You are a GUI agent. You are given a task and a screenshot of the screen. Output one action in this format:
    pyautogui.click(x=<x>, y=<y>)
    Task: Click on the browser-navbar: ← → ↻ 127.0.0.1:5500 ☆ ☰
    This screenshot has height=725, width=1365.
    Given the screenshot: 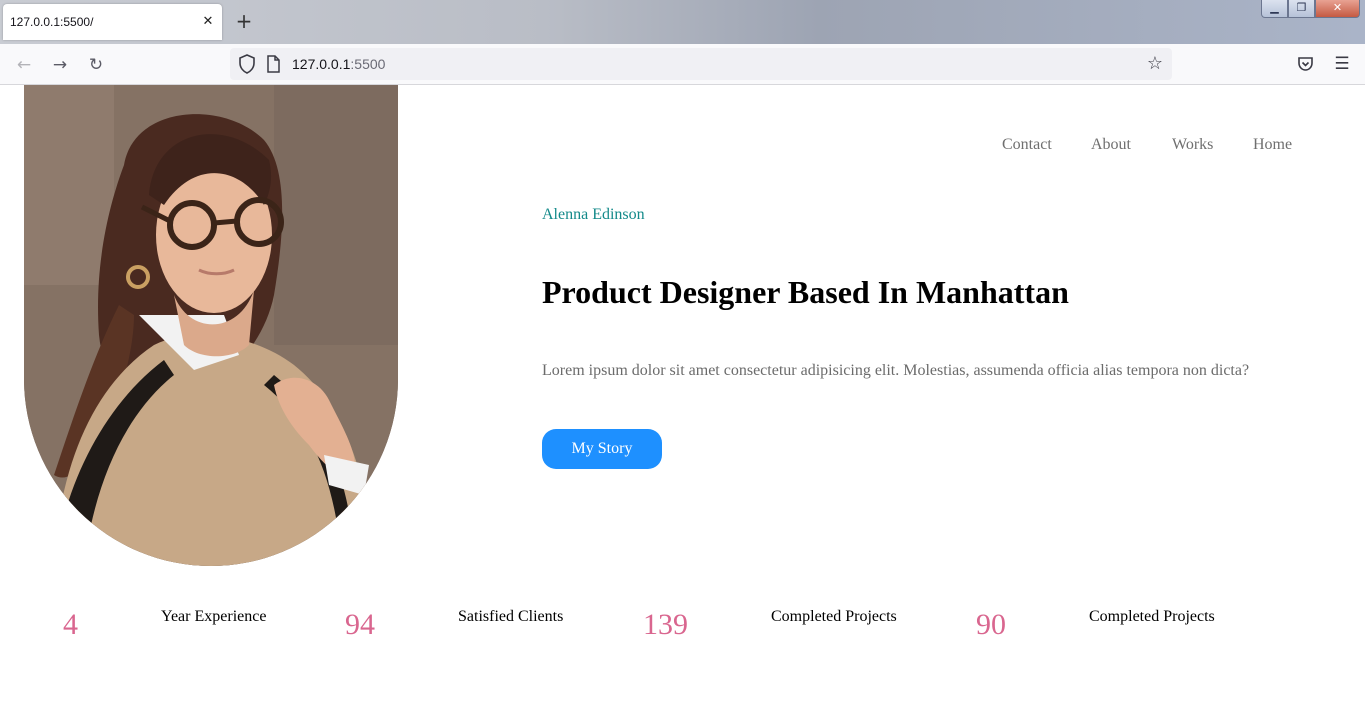 What is the action you would take?
    pyautogui.click(x=682, y=64)
    